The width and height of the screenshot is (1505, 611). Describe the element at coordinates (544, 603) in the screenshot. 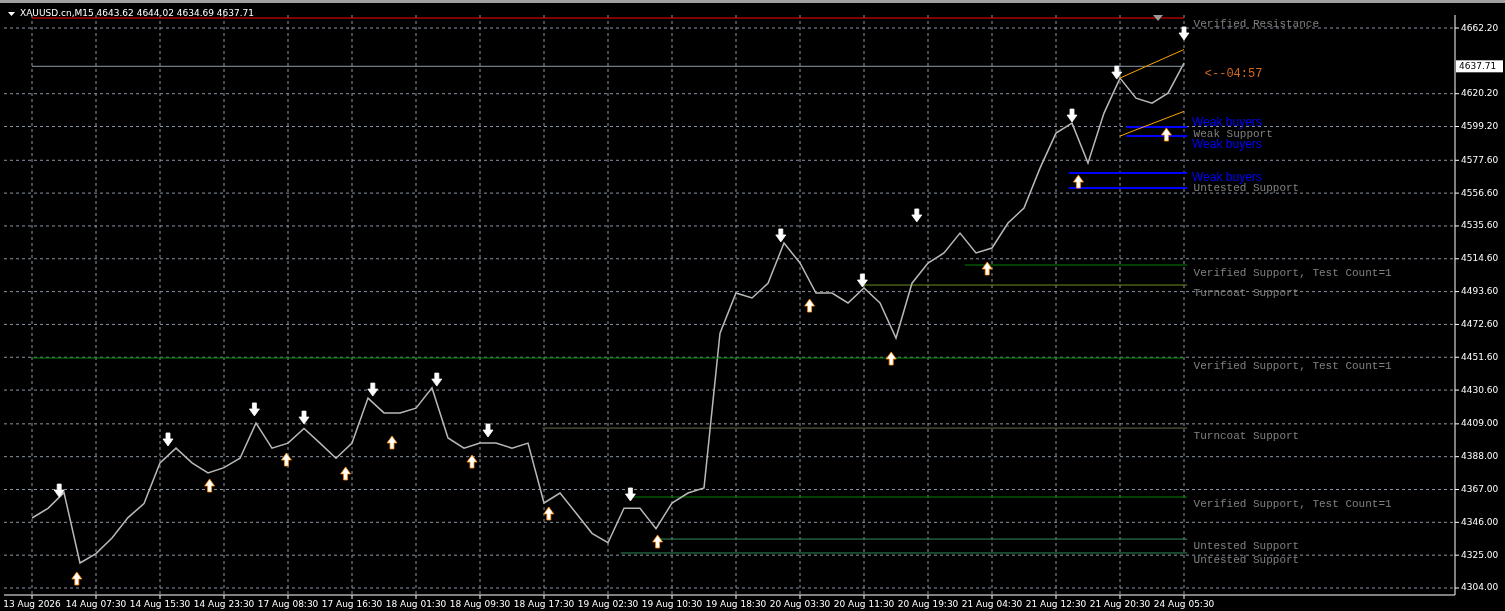

I see `time-axis-label: 18 Aug 17:30` at that location.